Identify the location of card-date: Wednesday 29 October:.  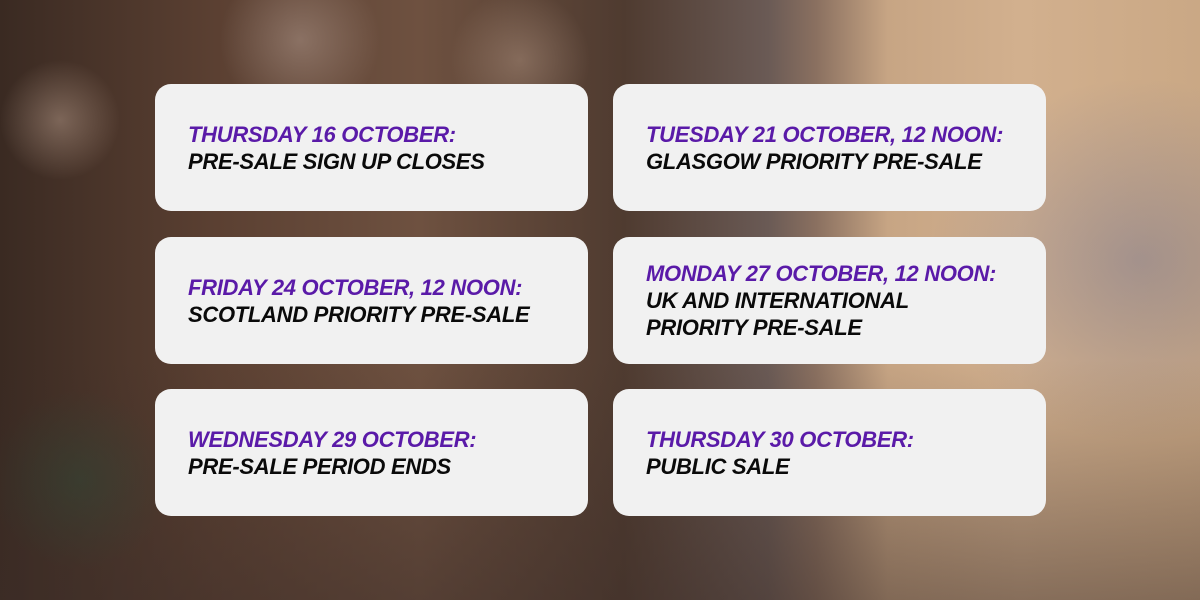
(332, 439).